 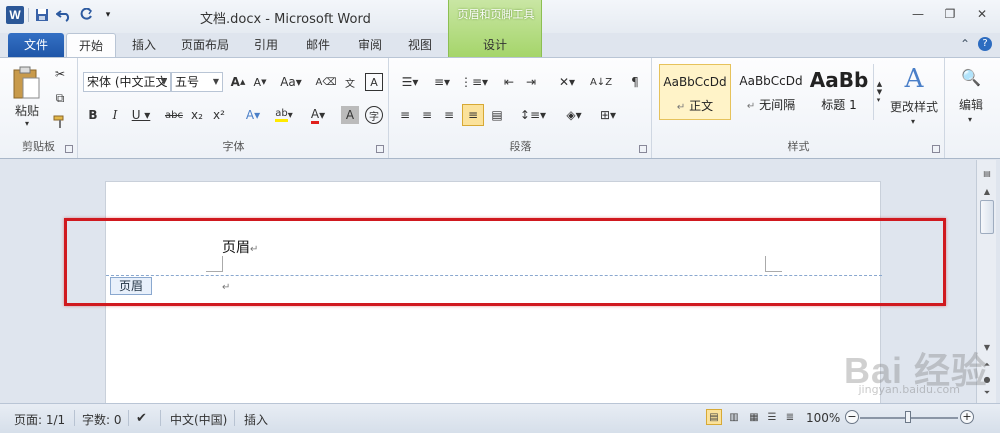 I want to click on minimize-icon: —, so click(x=918, y=14).